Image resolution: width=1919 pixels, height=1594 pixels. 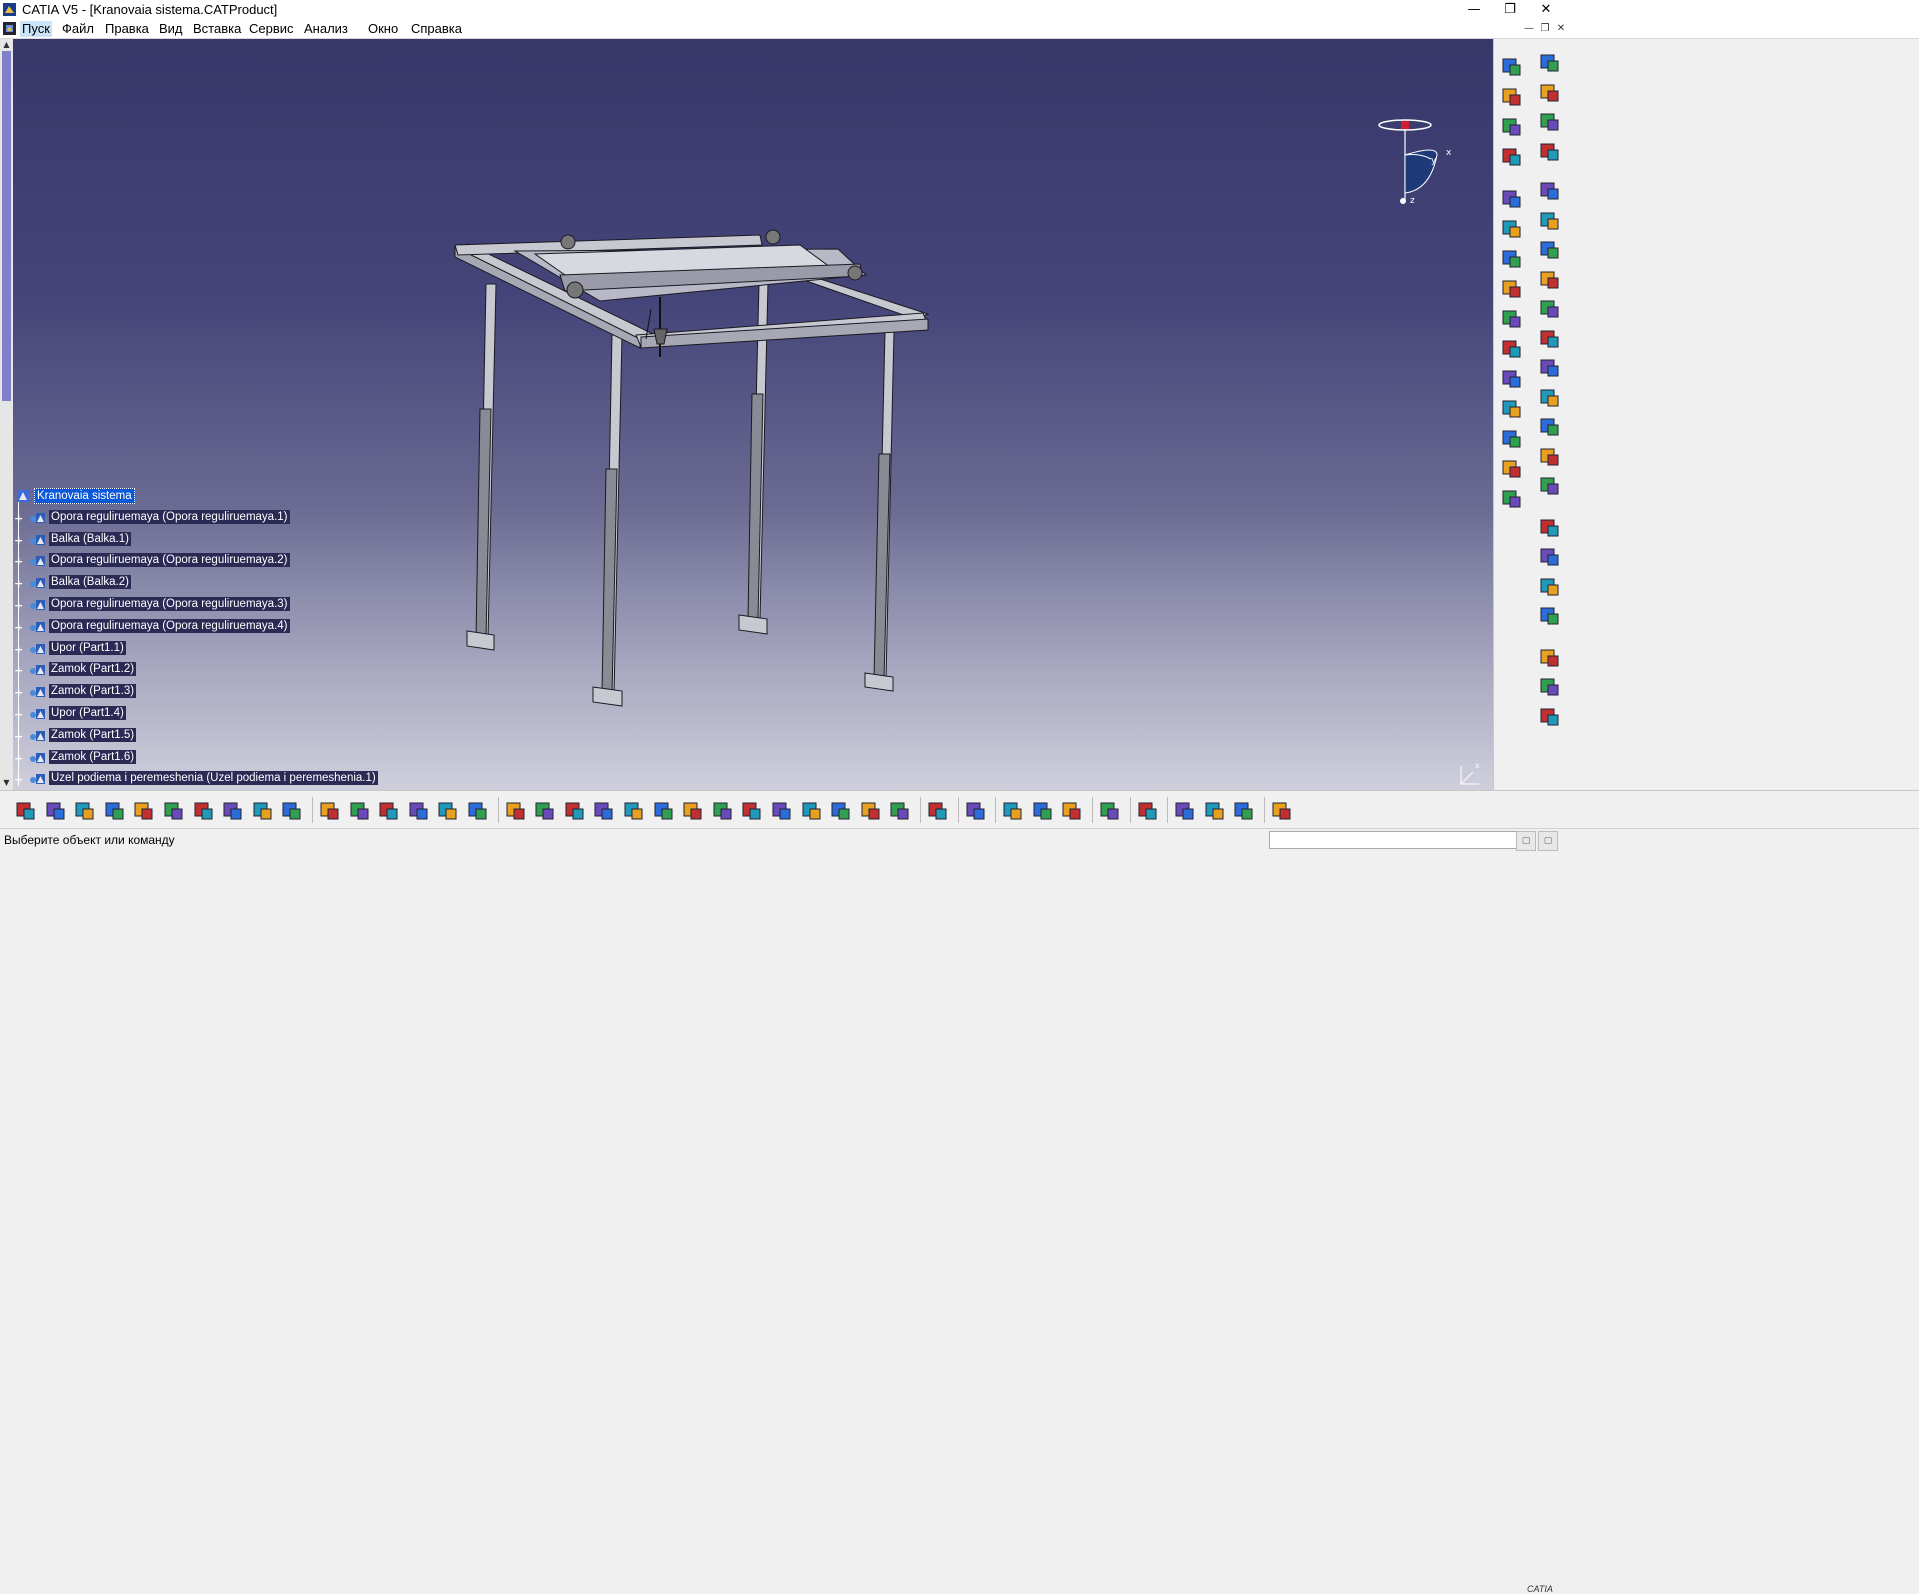 I want to click on command-button-2: ▢, so click(x=1548, y=841).